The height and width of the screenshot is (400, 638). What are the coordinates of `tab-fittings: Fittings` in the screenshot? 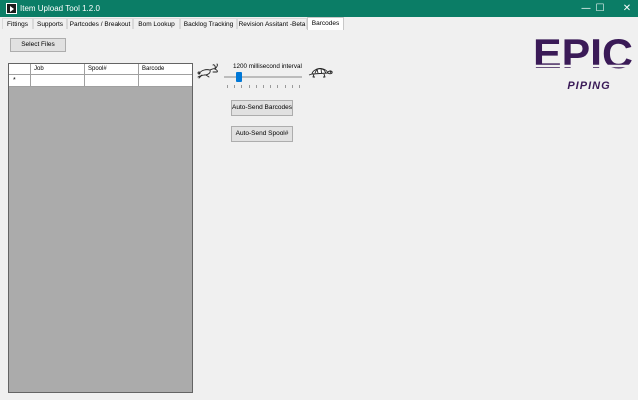 It's located at (17, 23).